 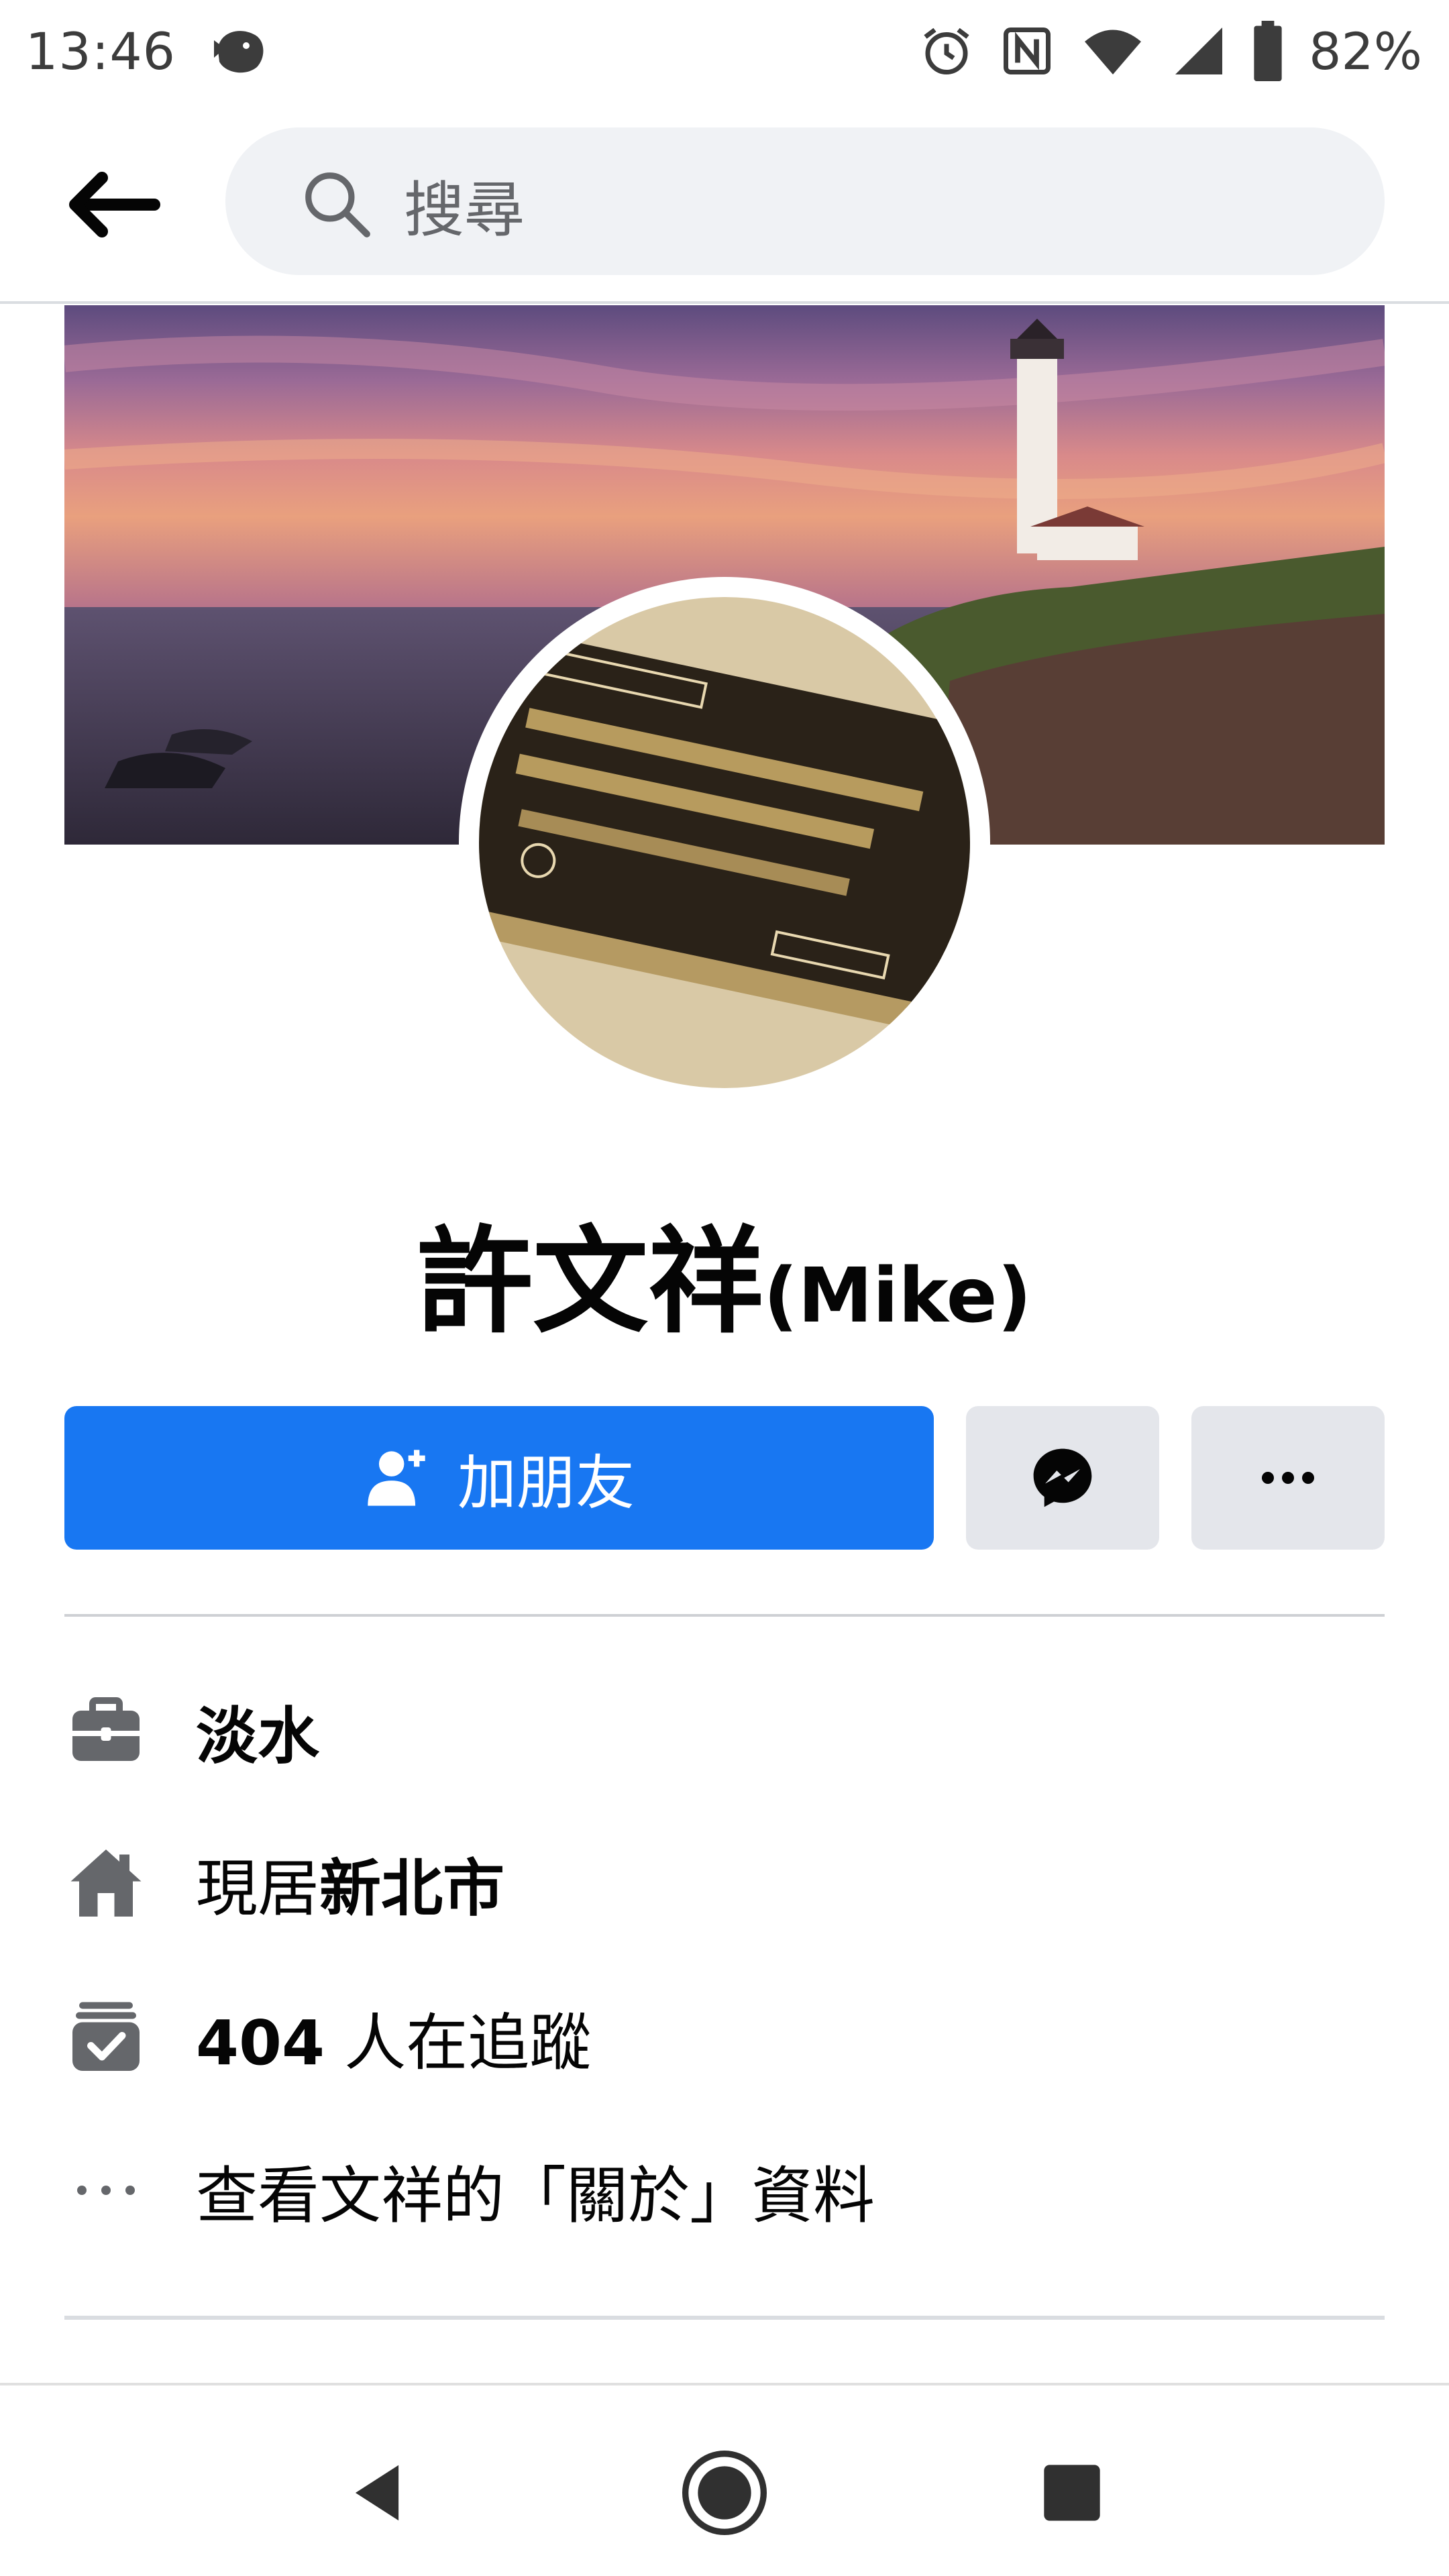 I want to click on work-text: 淡水, so click(x=258, y=1736).